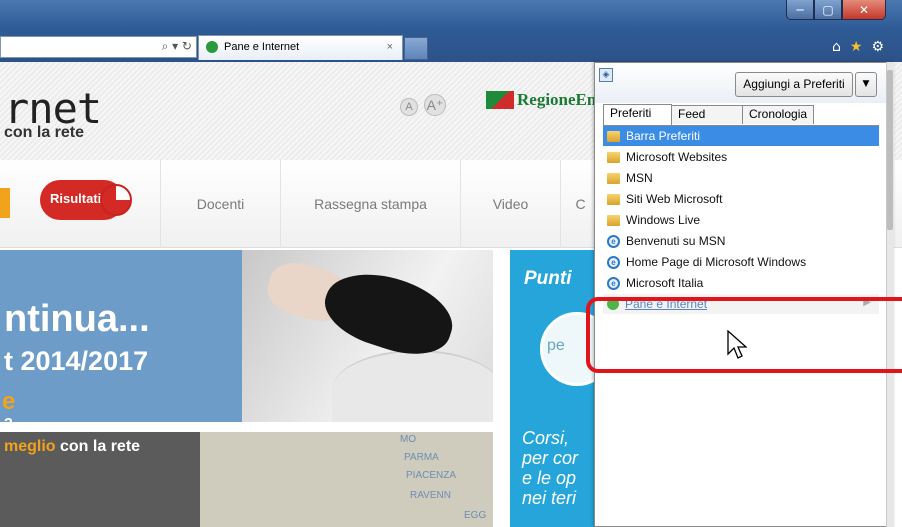  What do you see at coordinates (737, 344) in the screenshot?
I see `mouse-cursor-icon` at bounding box center [737, 344].